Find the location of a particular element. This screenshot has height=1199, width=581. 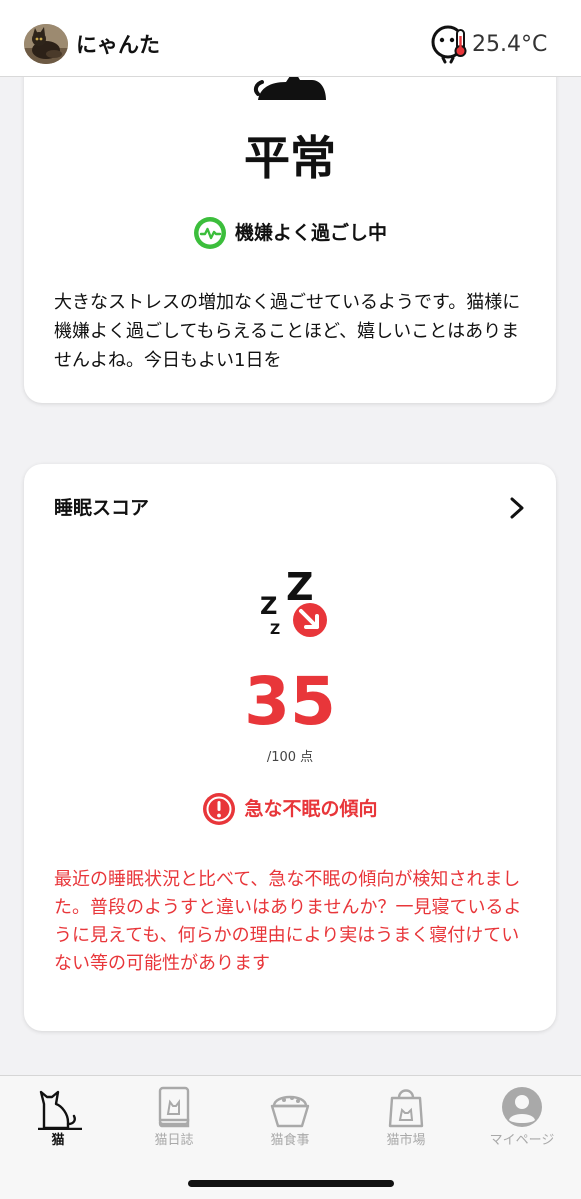

app-header: にゃんた 25.4°C is located at coordinates (290, 38).